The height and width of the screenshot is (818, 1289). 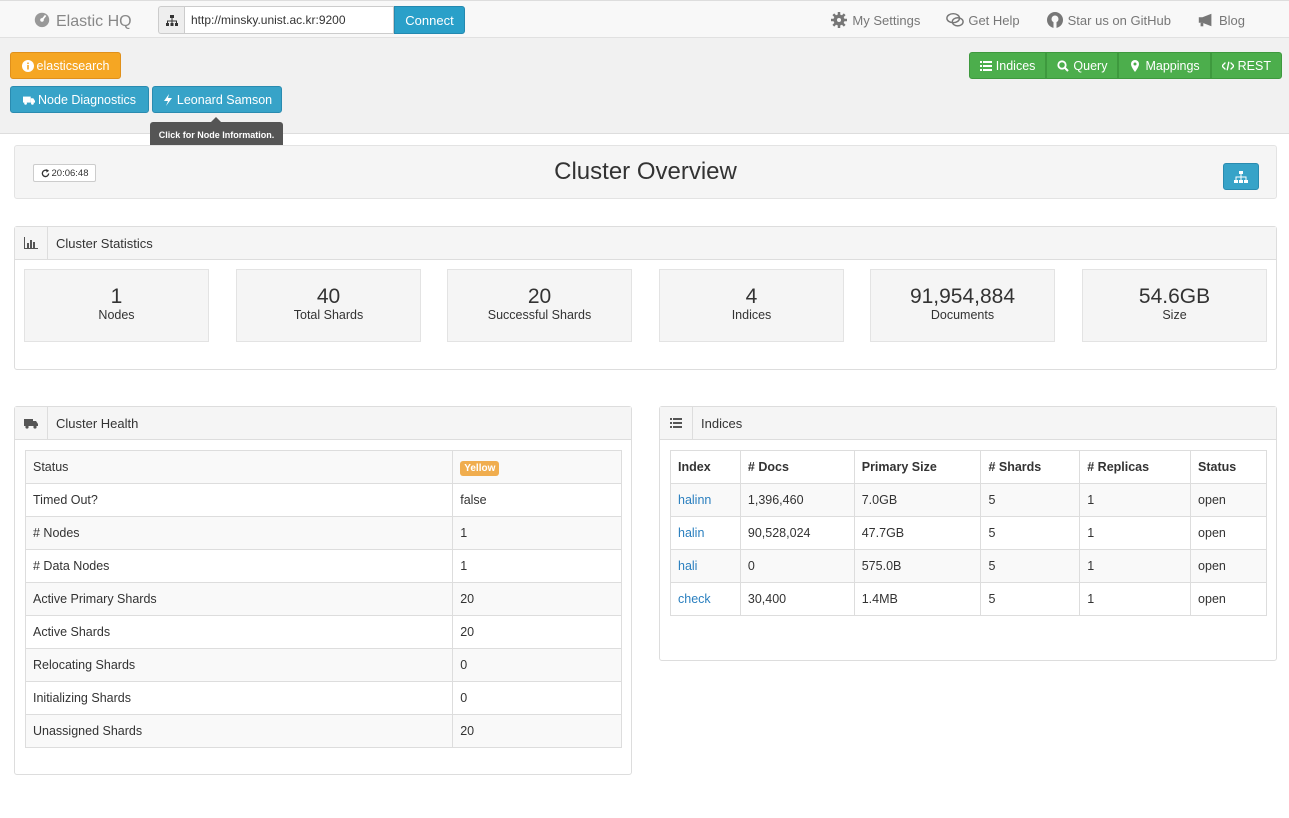 I want to click on github-link: Star us on GitHub, so click(x=1108, y=20).